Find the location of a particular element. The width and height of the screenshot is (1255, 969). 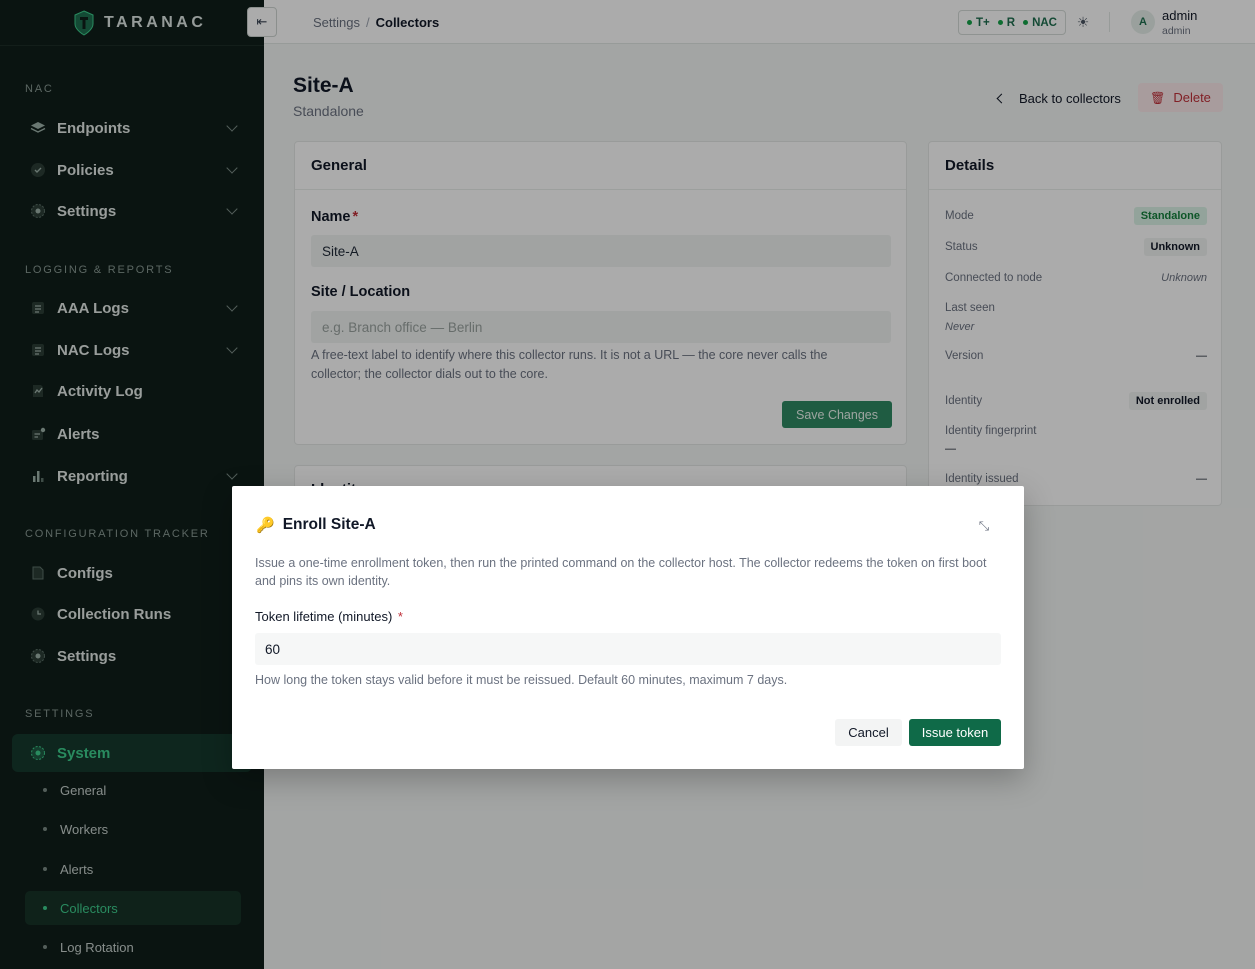

close-icon: ⤡ is located at coordinates (984, 526).